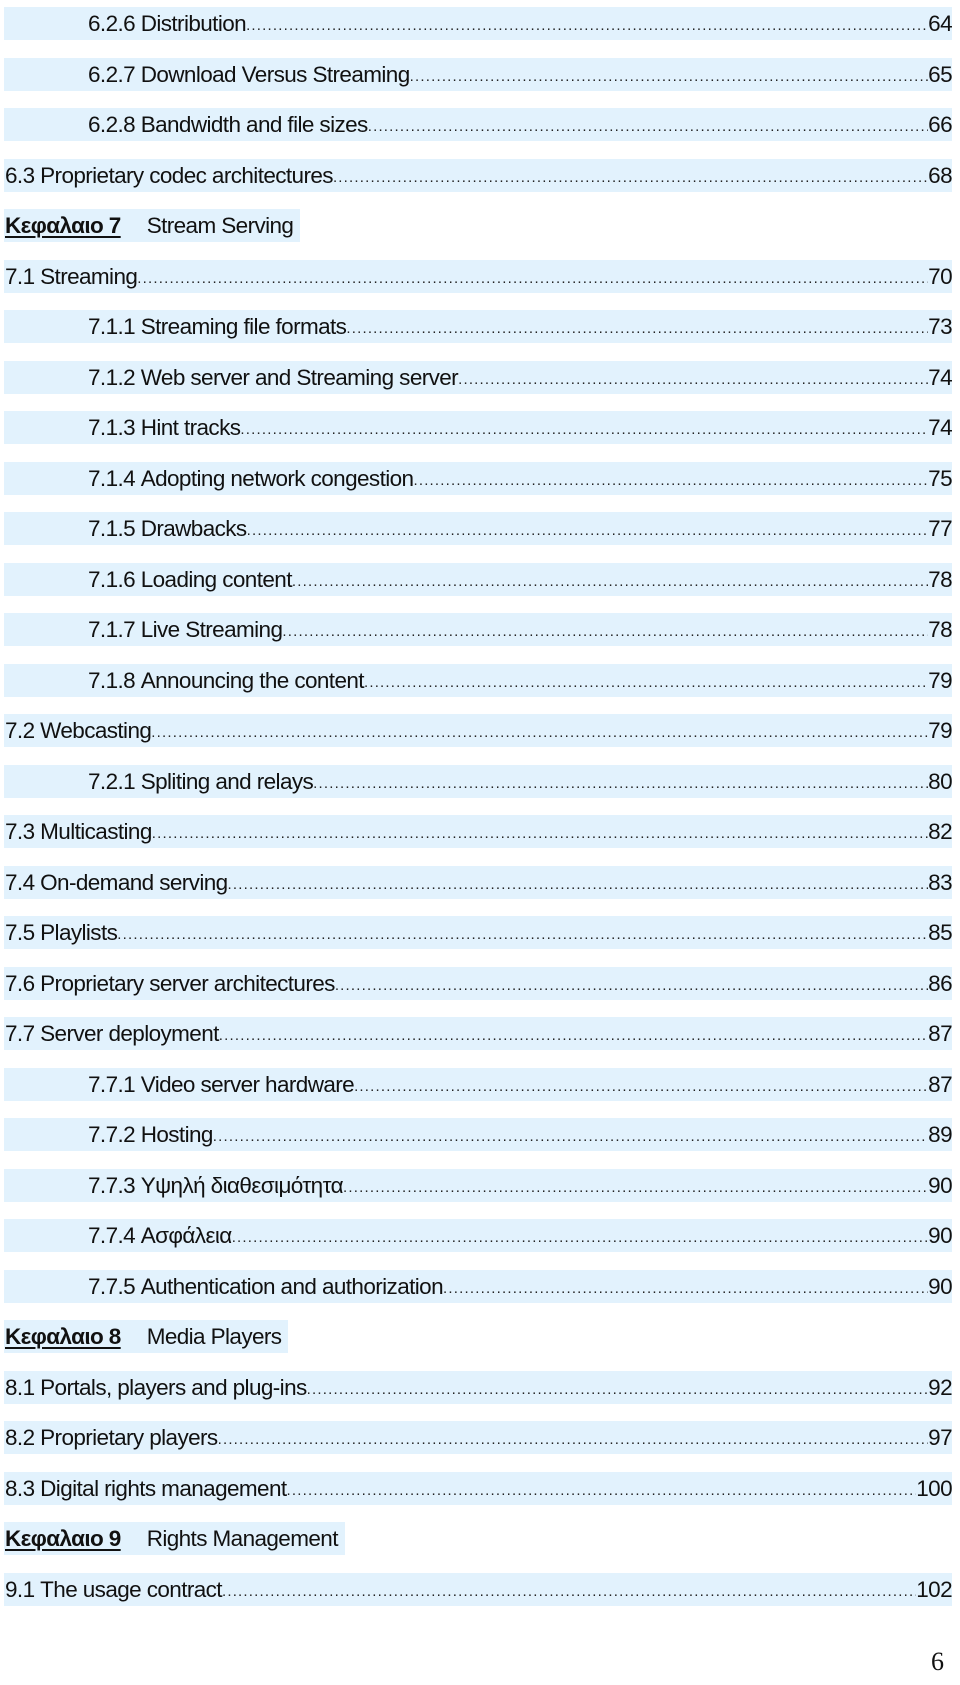  Describe the element at coordinates (940, 23) in the screenshot. I see `page-reference: 64` at that location.